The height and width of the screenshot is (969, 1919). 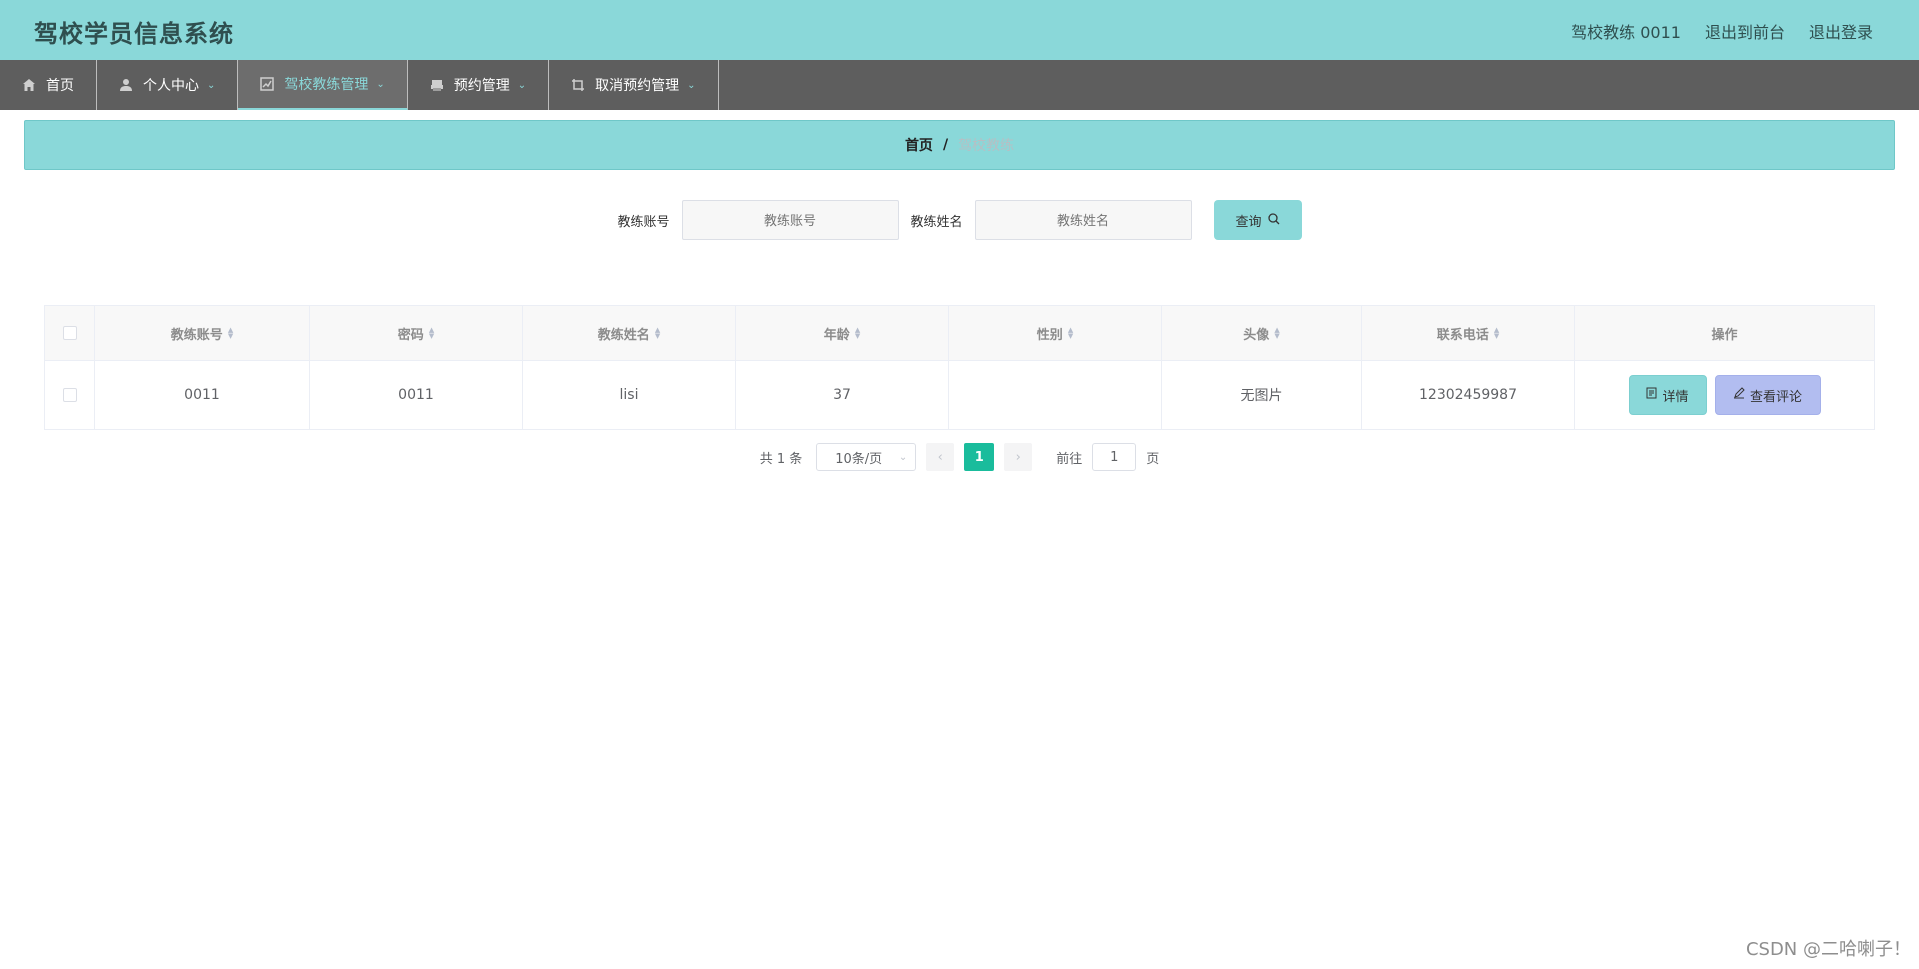 I want to click on exit-to-front-link: 退出到前台, so click(x=1745, y=31).